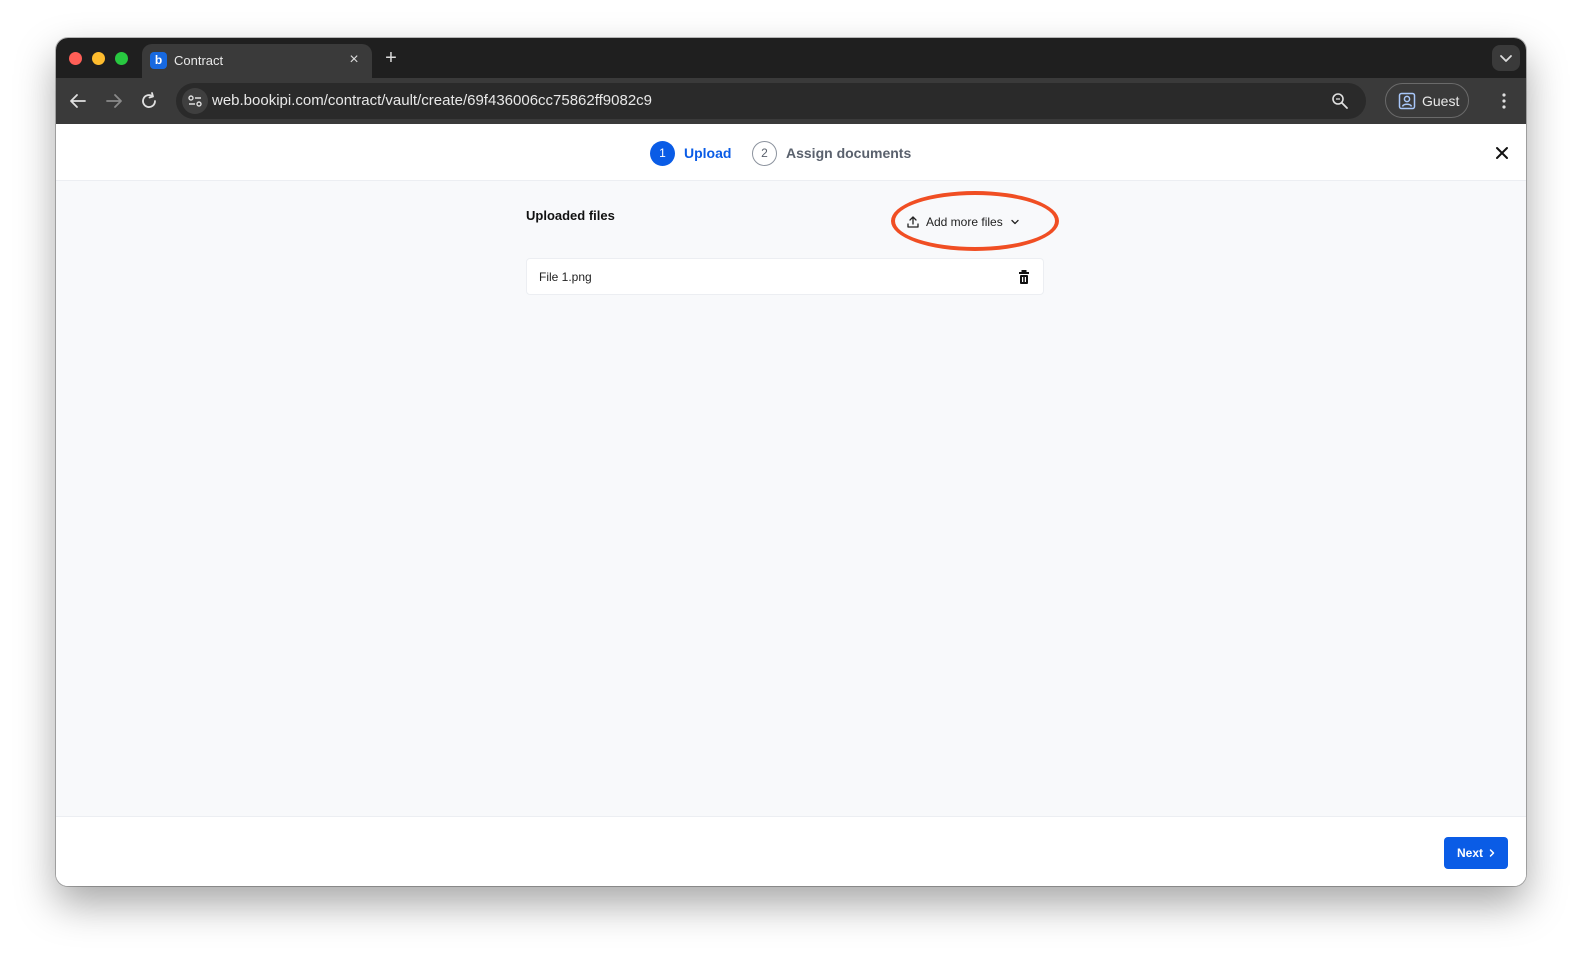 The image size is (1582, 960). What do you see at coordinates (1407, 101) in the screenshot?
I see `guest-profile-icon` at bounding box center [1407, 101].